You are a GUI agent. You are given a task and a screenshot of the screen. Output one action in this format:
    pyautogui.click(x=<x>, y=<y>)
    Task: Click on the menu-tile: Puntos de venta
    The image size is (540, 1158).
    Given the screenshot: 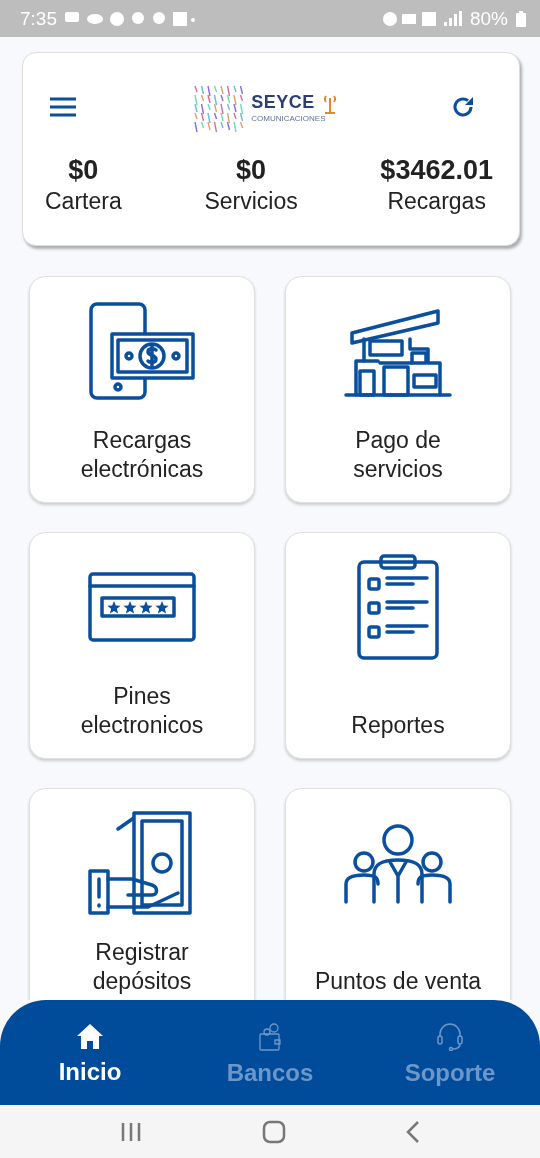 What is the action you would take?
    pyautogui.click(x=398, y=894)
    